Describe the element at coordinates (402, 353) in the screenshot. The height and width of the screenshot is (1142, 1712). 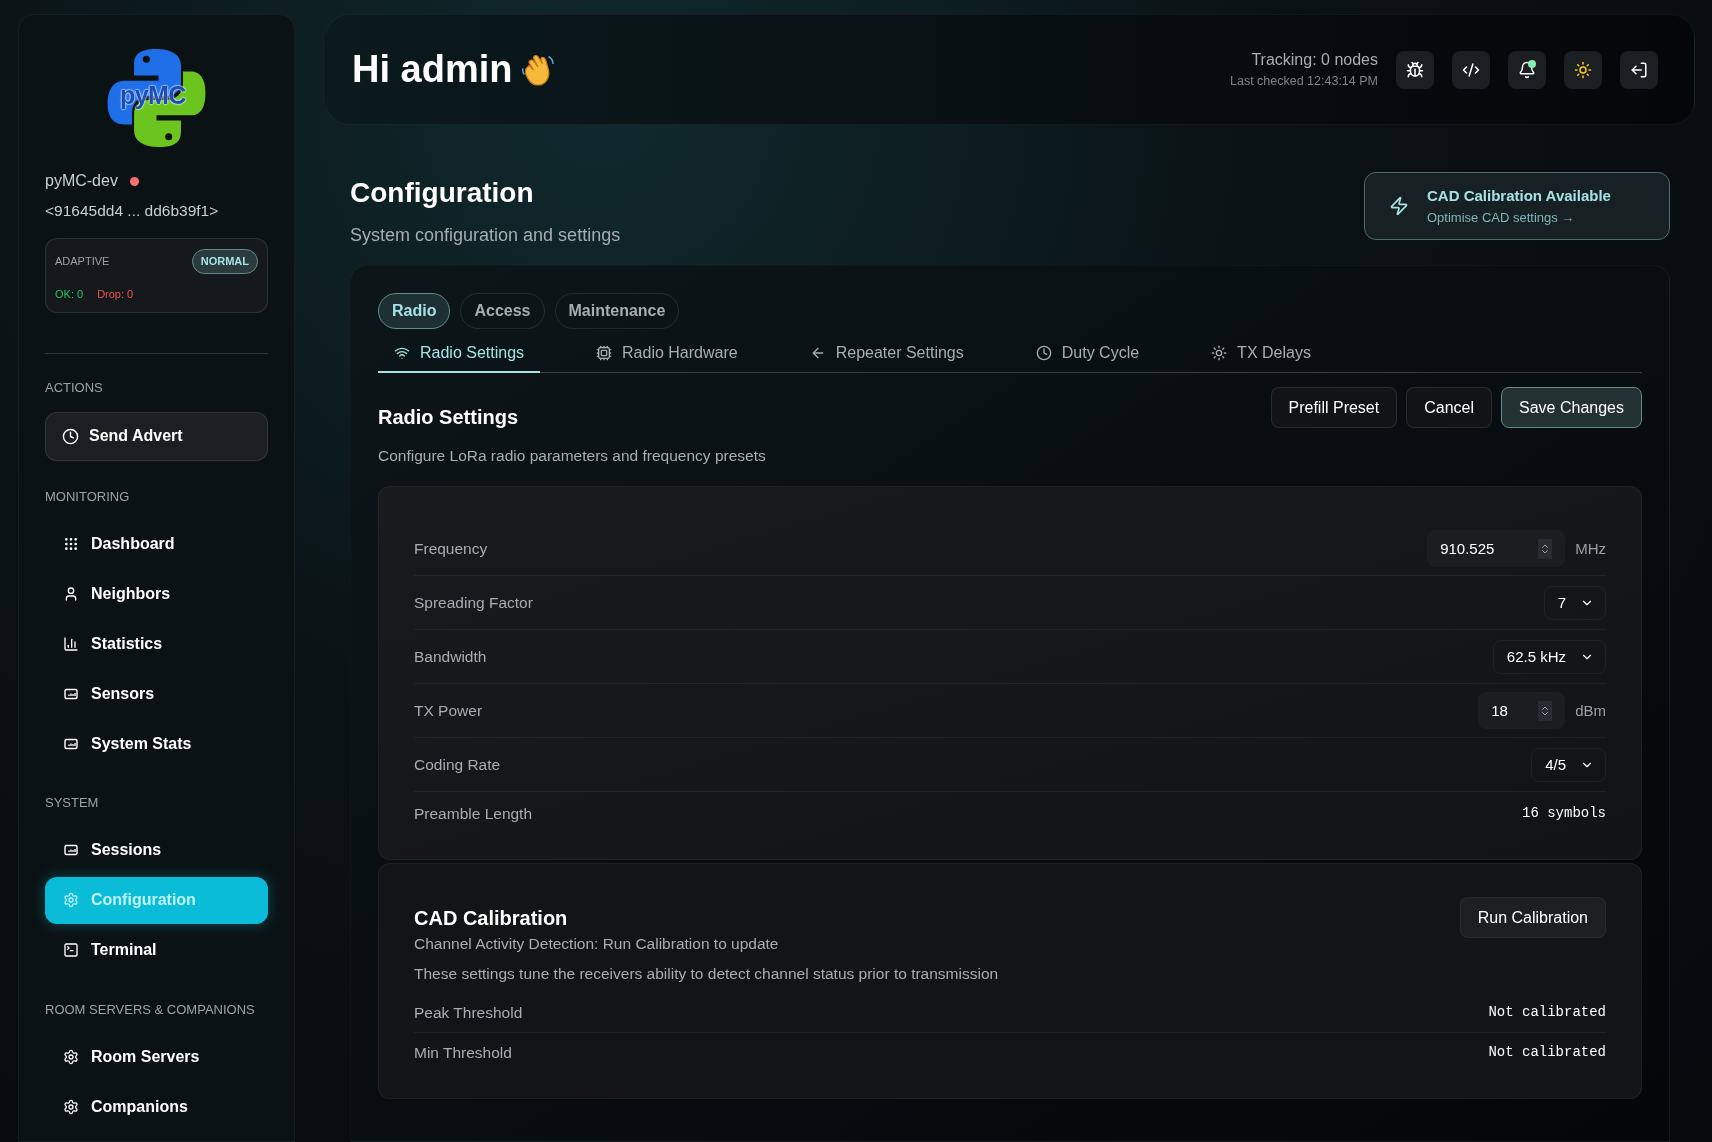
I see `wifi-icon` at that location.